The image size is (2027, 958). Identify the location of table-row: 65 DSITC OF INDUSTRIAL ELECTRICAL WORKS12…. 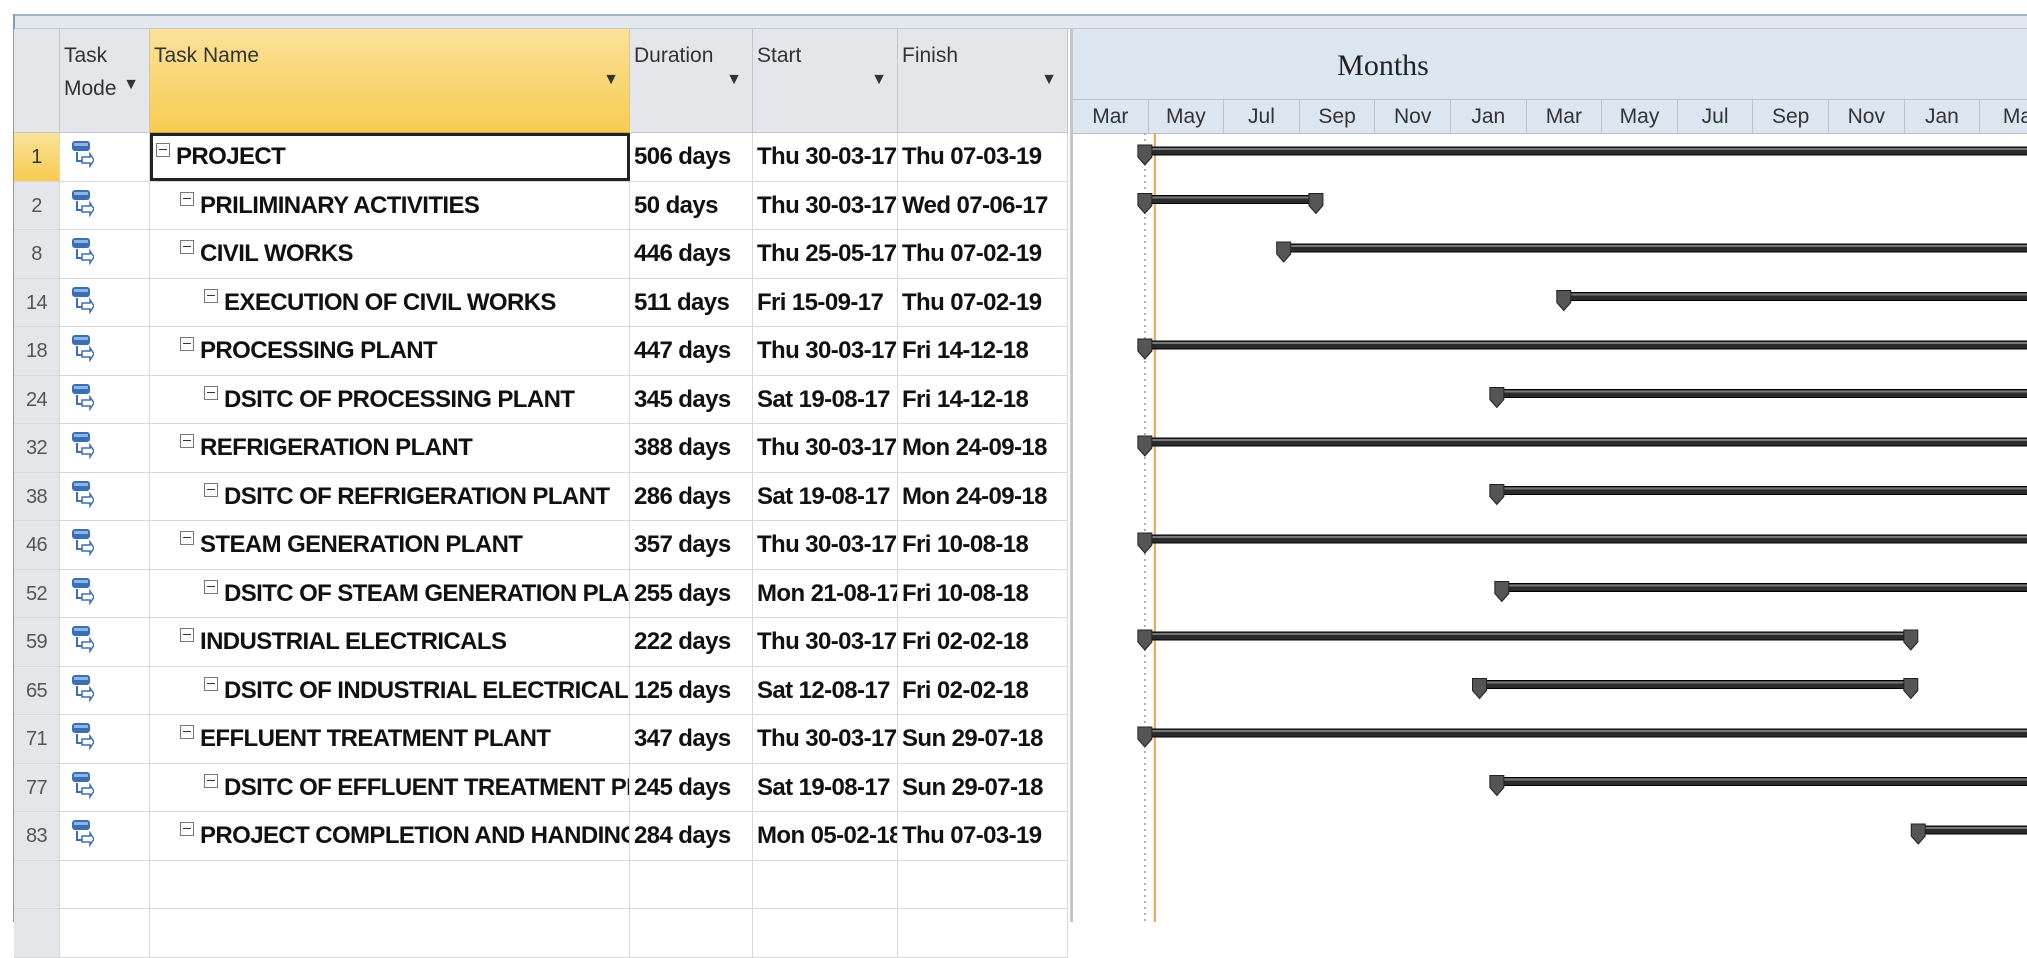
(541, 690).